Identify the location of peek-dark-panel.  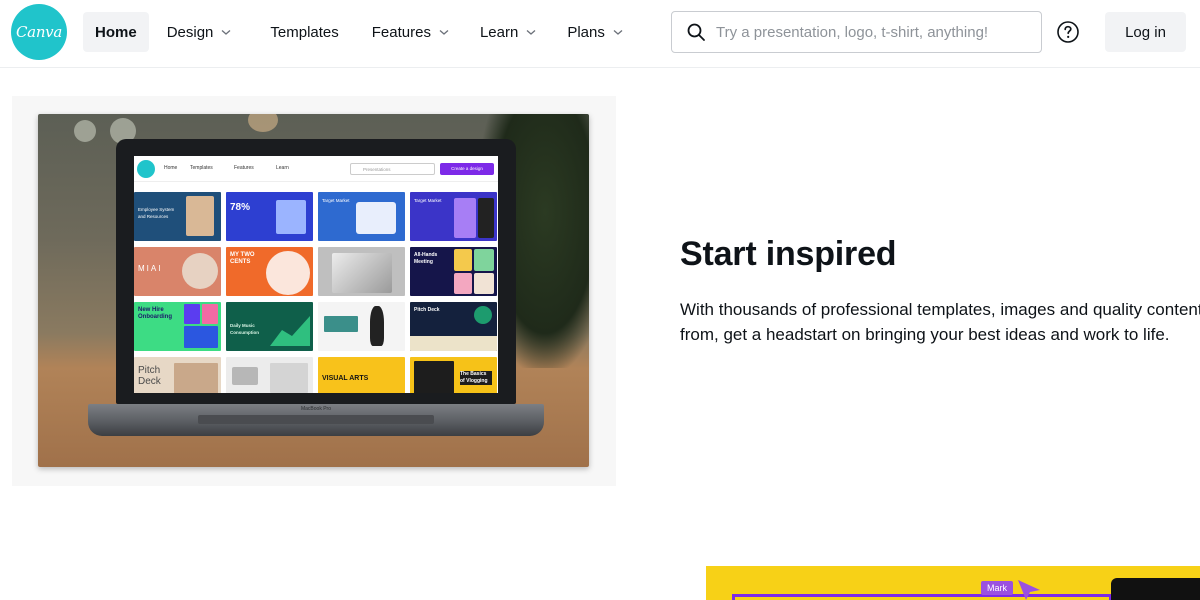
(1155, 589).